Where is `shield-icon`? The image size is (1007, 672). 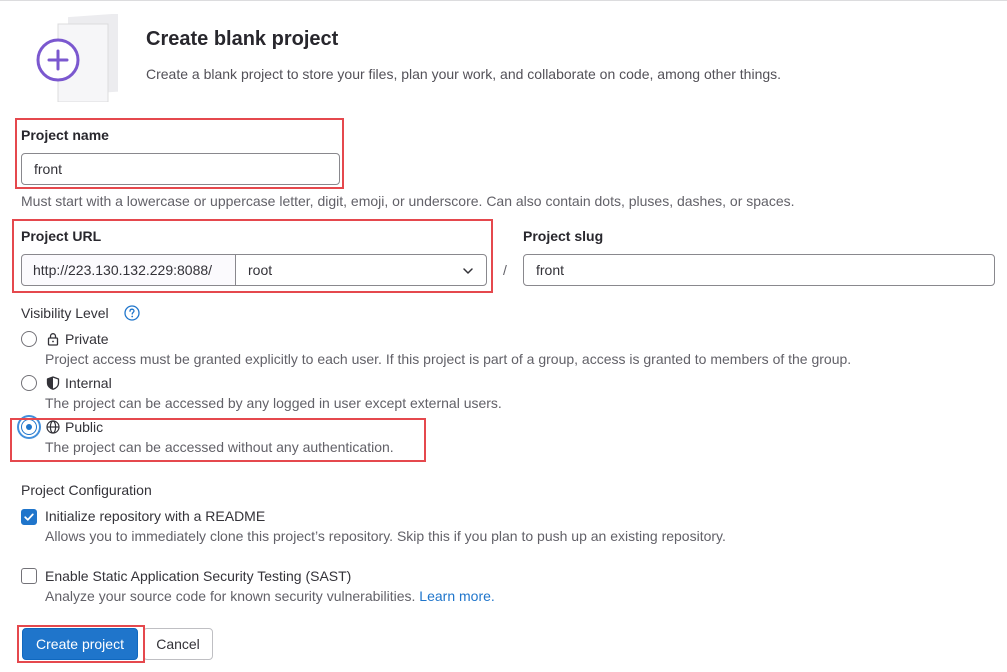
shield-icon is located at coordinates (53, 383).